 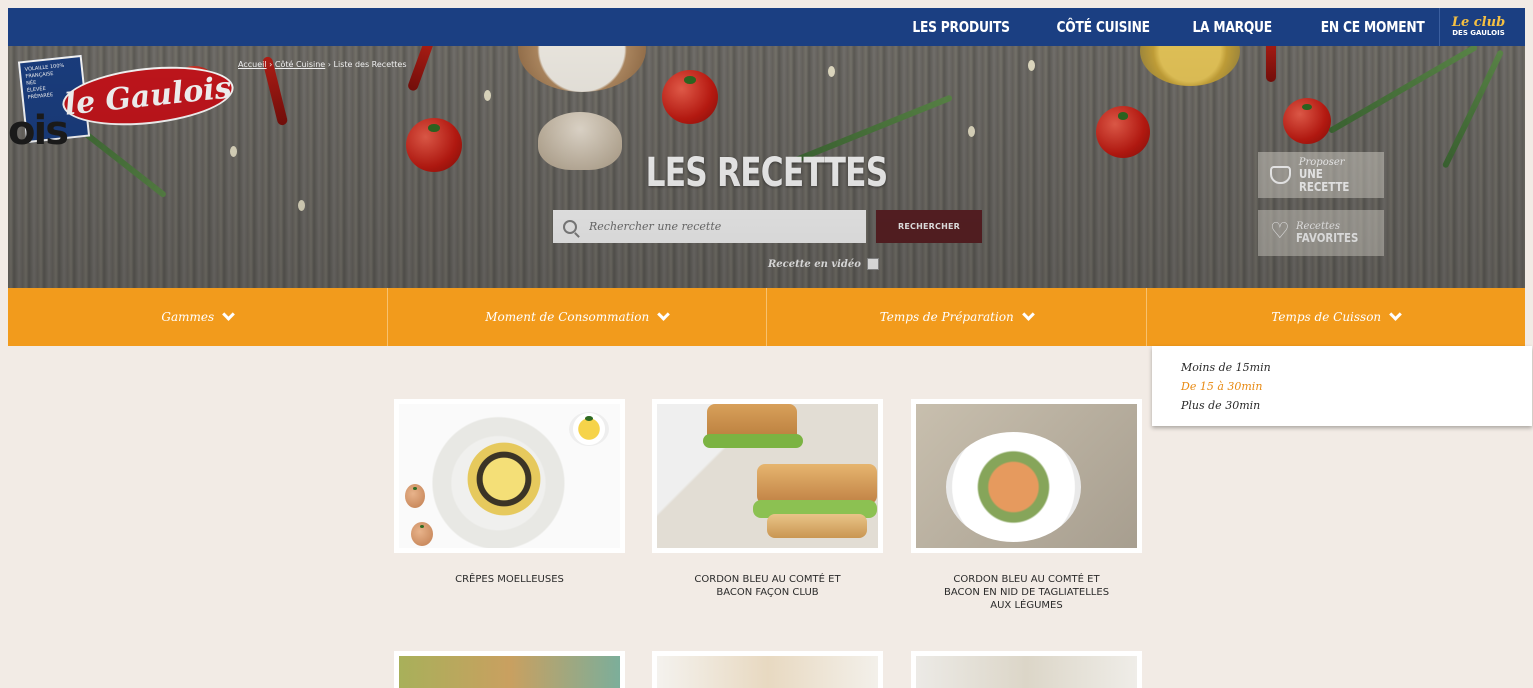 I want to click on cooking-time-option: Moins de 15min, so click(x=1356, y=367).